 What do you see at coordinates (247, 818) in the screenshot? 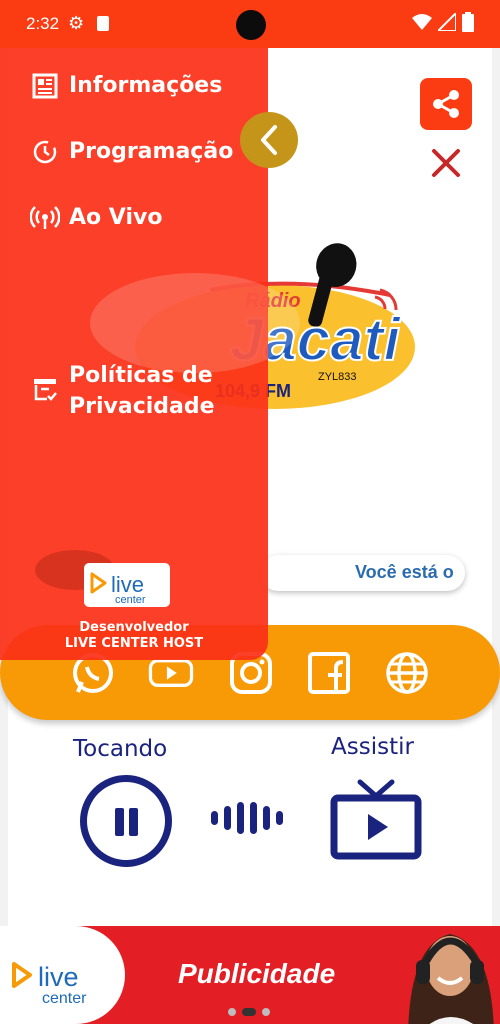
I see `audio-wave-icon` at bounding box center [247, 818].